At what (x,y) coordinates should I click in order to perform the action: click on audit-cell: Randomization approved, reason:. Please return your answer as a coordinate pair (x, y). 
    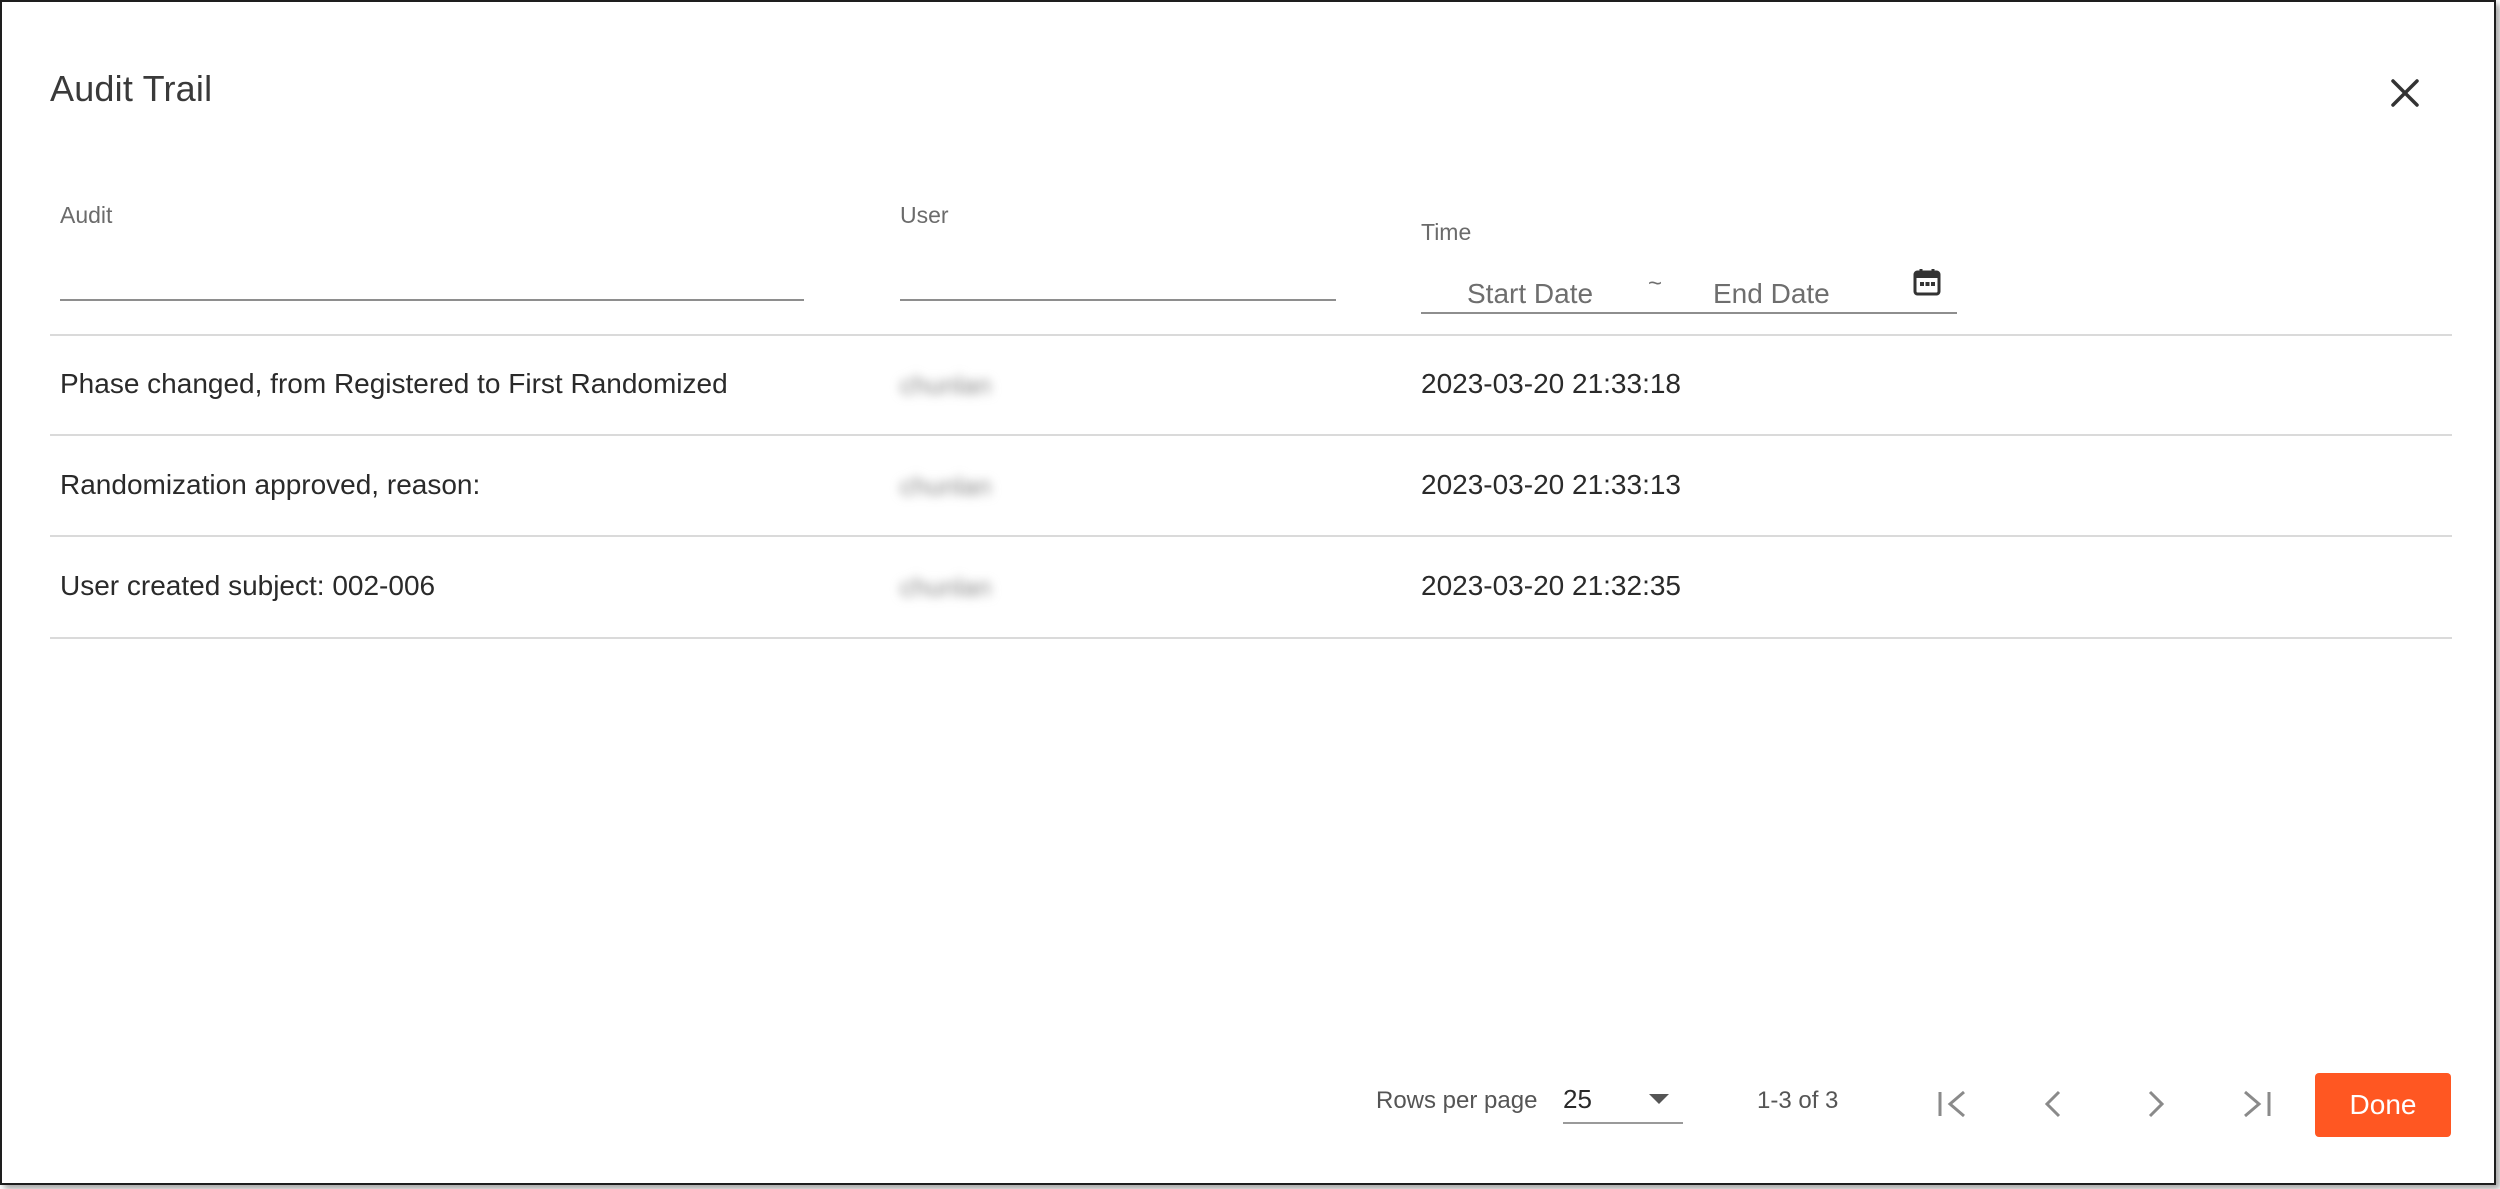
    Looking at the image, I should click on (270, 484).